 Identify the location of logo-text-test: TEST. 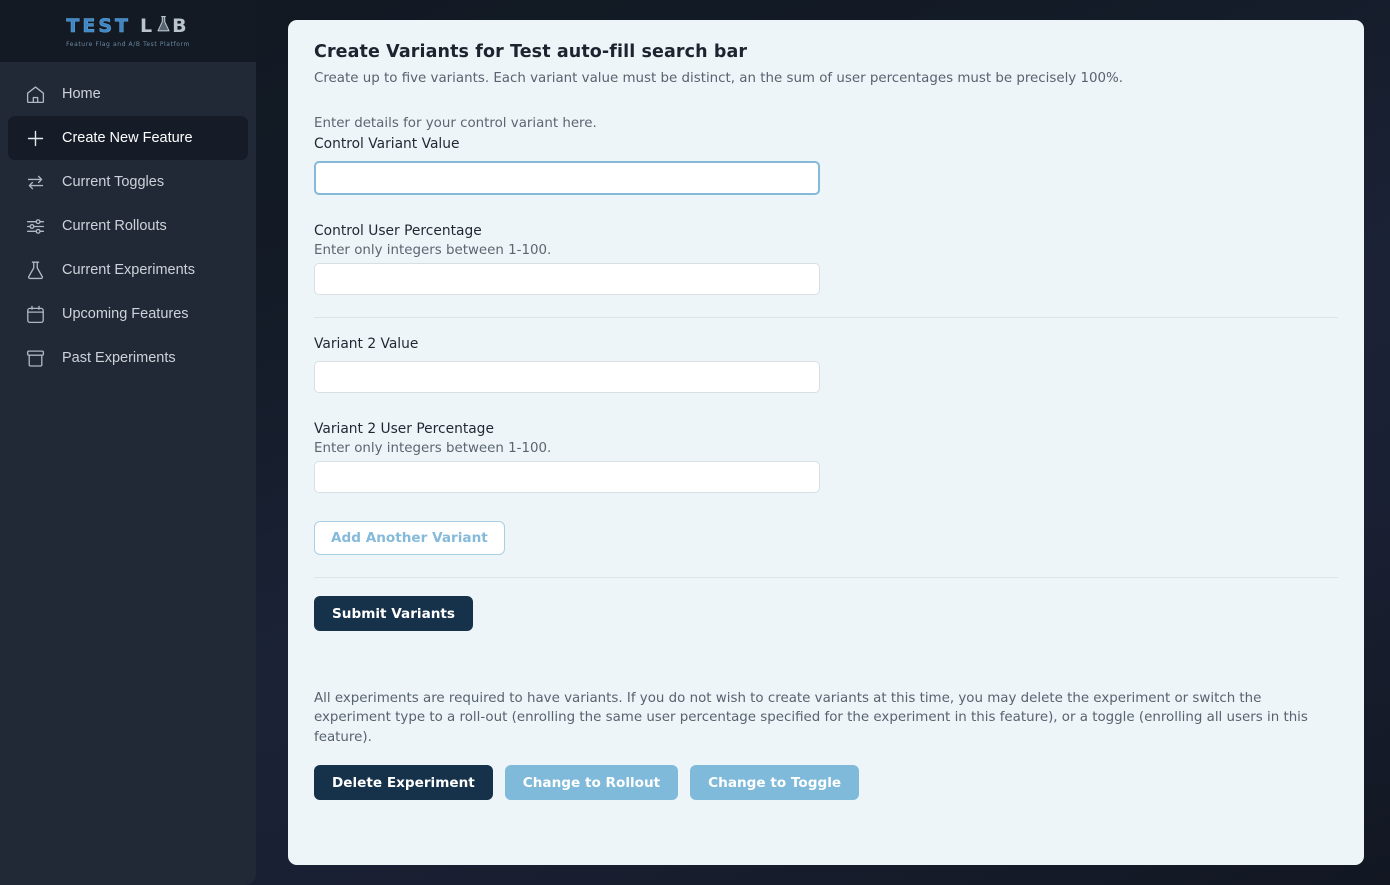
(98, 26).